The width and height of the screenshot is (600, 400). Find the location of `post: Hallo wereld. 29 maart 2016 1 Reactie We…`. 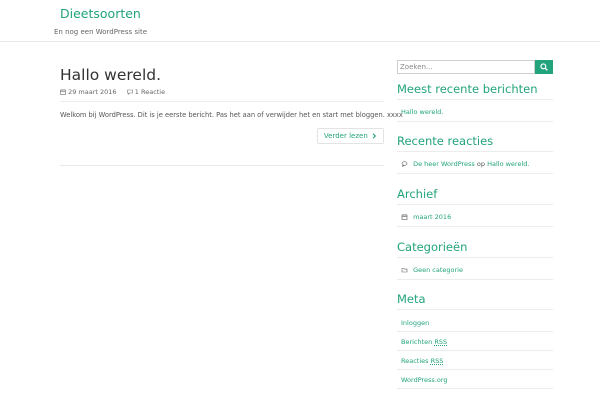

post: Hallo wereld. 29 maart 2016 1 Reactie We… is located at coordinates (231, 105).